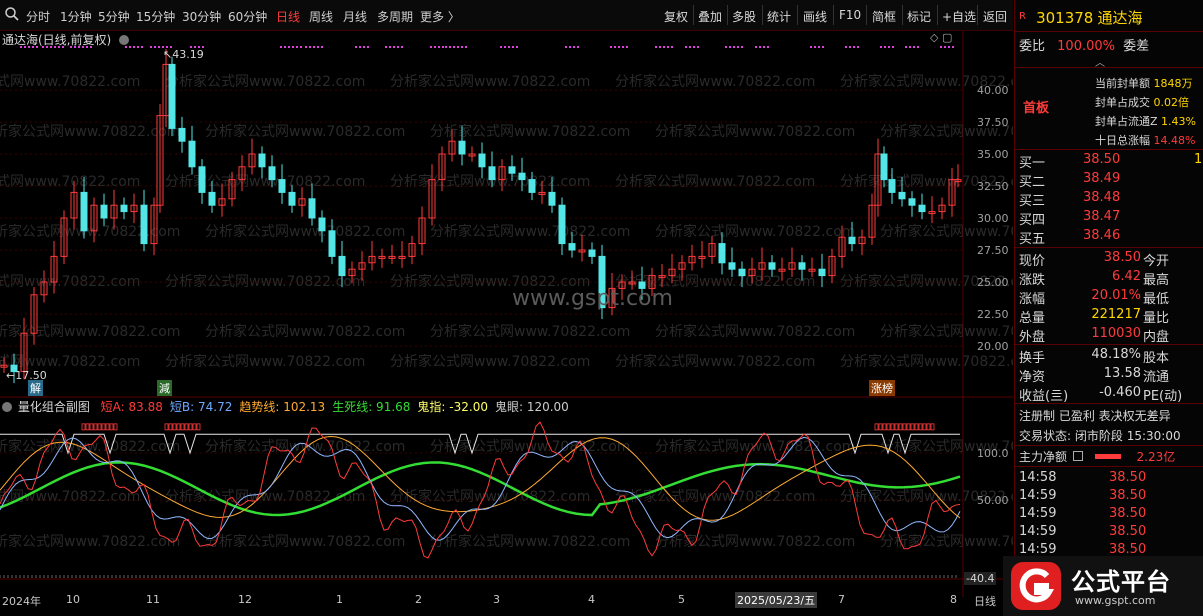 The image size is (1203, 616). I want to click on tab-period-10: 更多 〉, so click(440, 16).